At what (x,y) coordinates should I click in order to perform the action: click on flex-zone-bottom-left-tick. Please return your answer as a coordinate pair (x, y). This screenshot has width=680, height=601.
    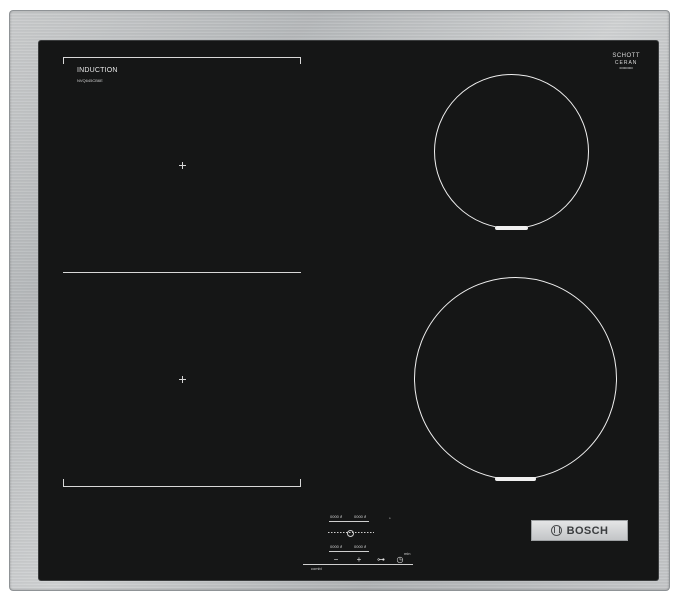
    Looking at the image, I should click on (63, 483).